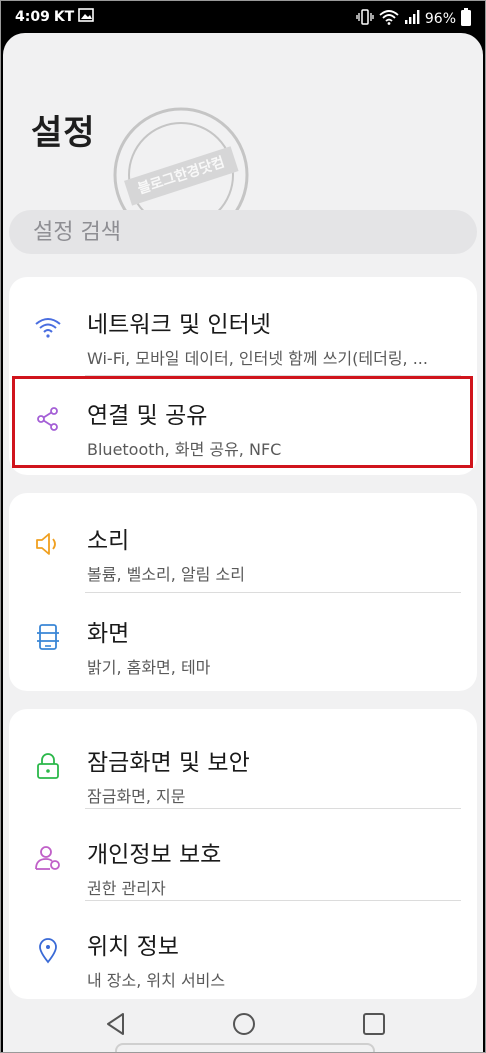 The image size is (486, 1053). Describe the element at coordinates (248, 232) in the screenshot. I see `search-input` at that location.